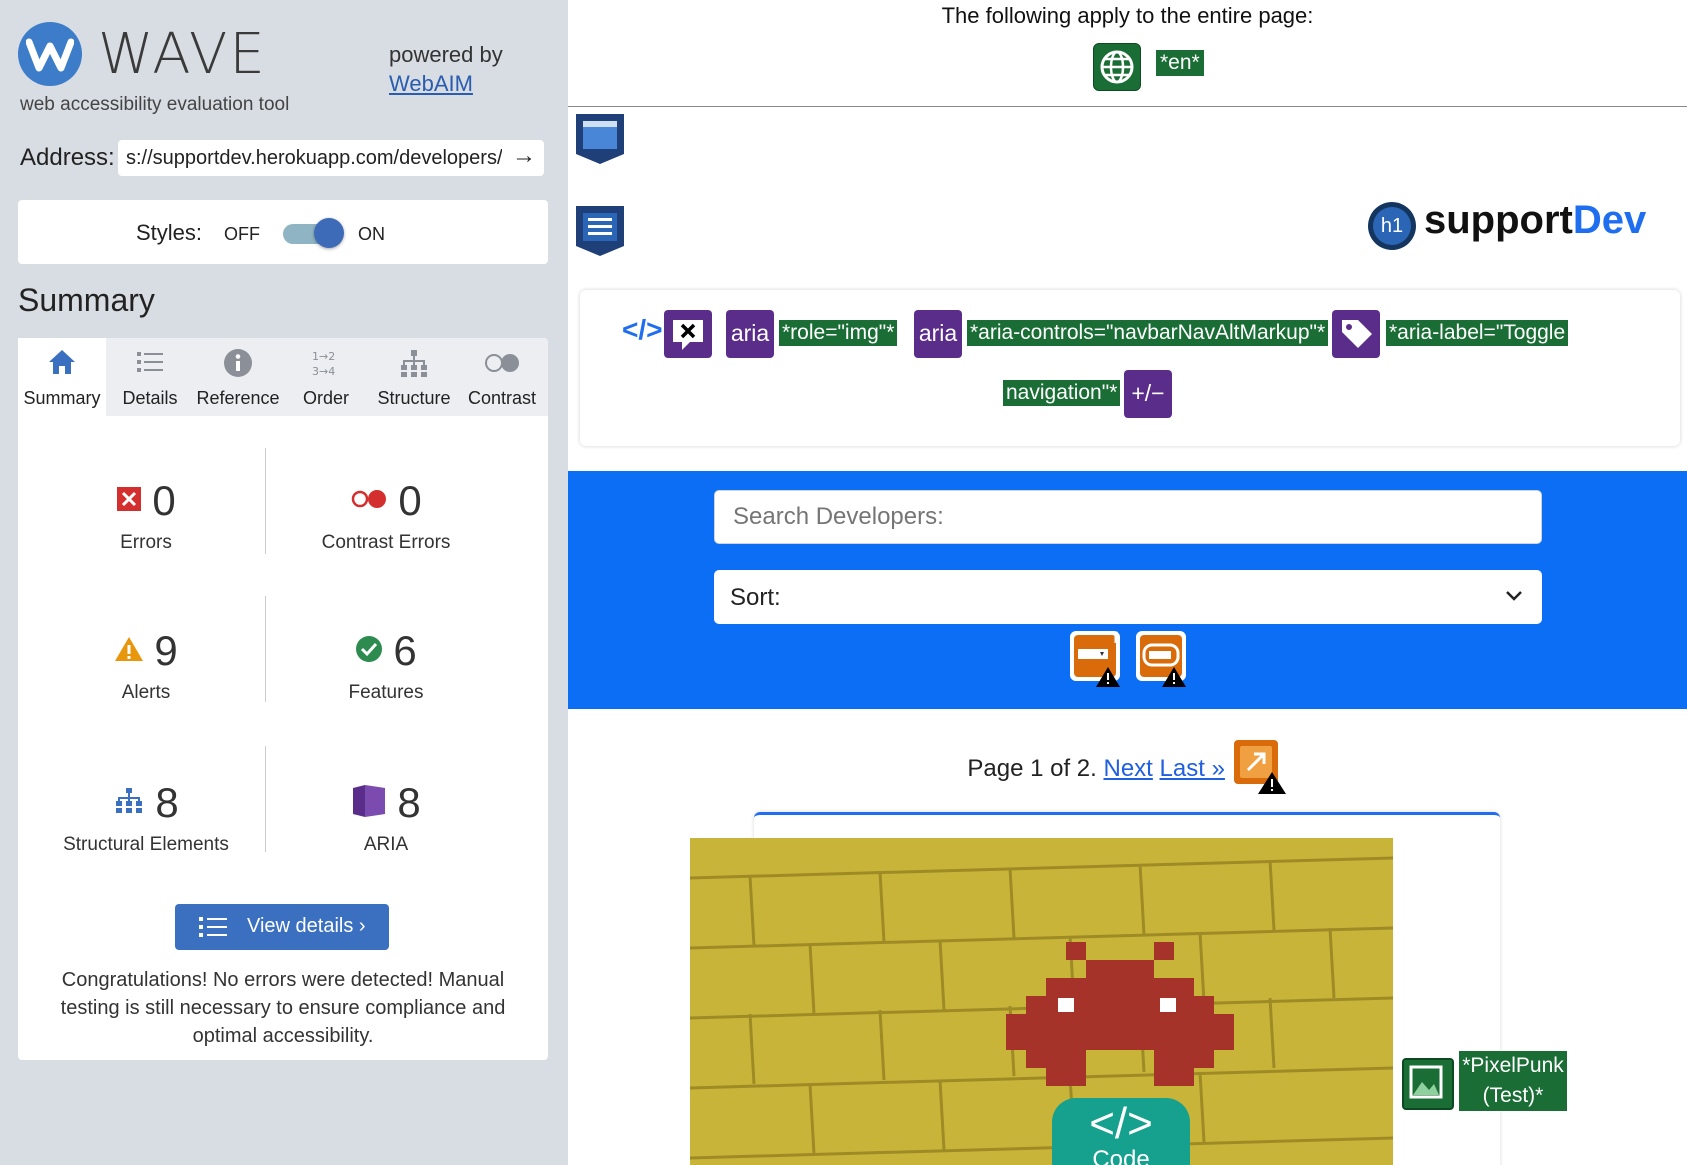  I want to click on search-band: Sort:, so click(1127, 590).